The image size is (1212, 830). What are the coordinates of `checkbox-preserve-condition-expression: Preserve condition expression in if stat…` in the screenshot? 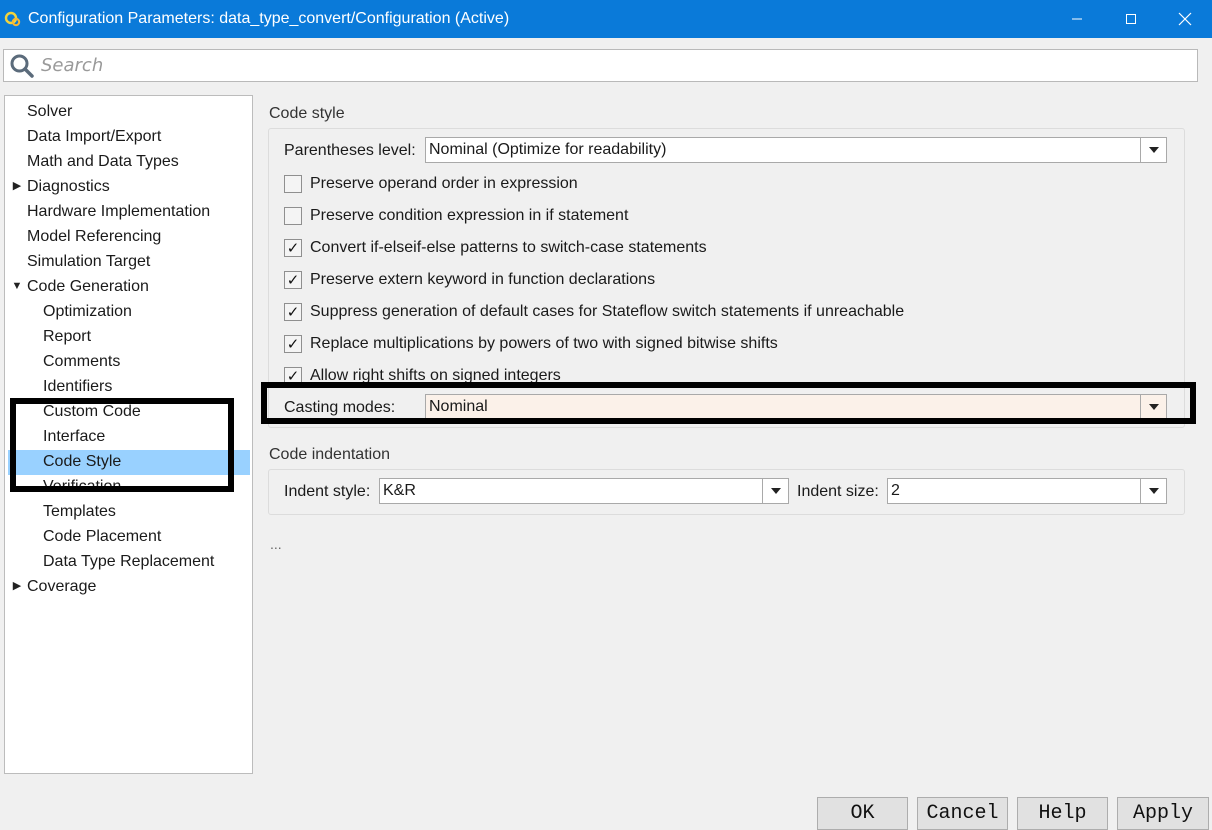 It's located at (456, 216).